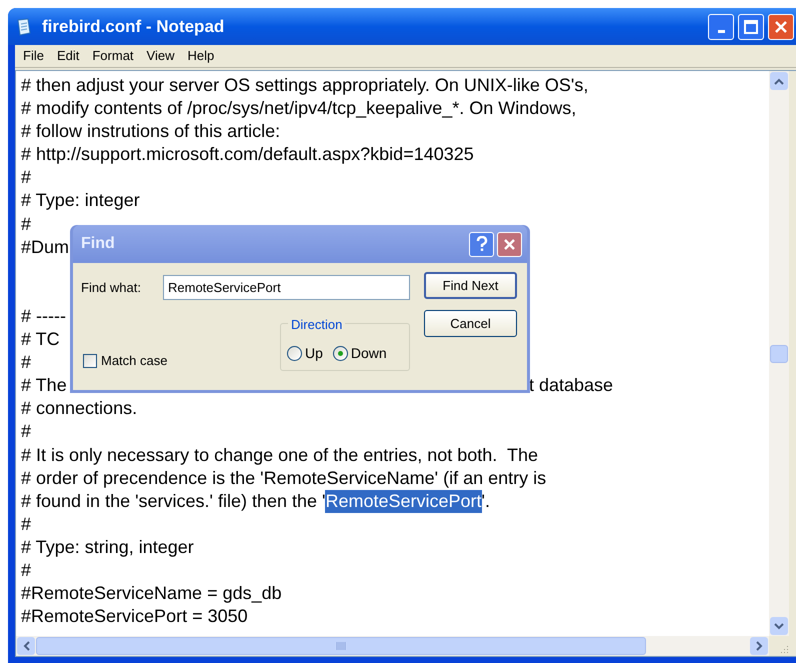  What do you see at coordinates (160, 56) in the screenshot?
I see `menu-item: View` at bounding box center [160, 56].